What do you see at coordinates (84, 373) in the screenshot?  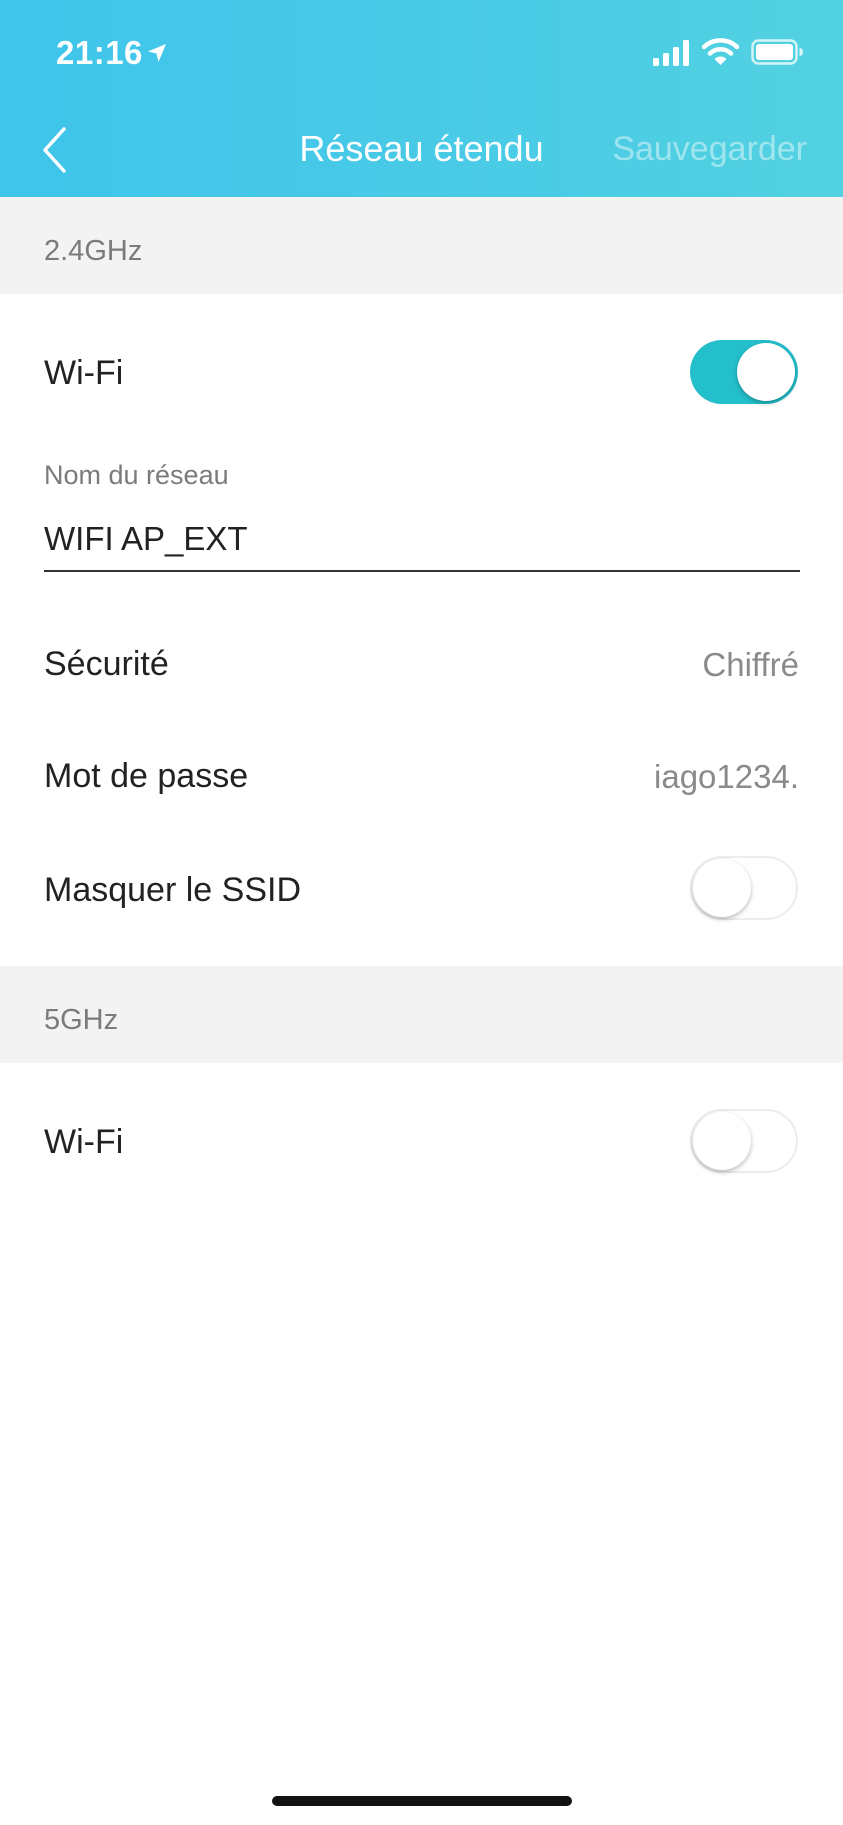 I see `wifi-24-label: Wi-Fi` at bounding box center [84, 373].